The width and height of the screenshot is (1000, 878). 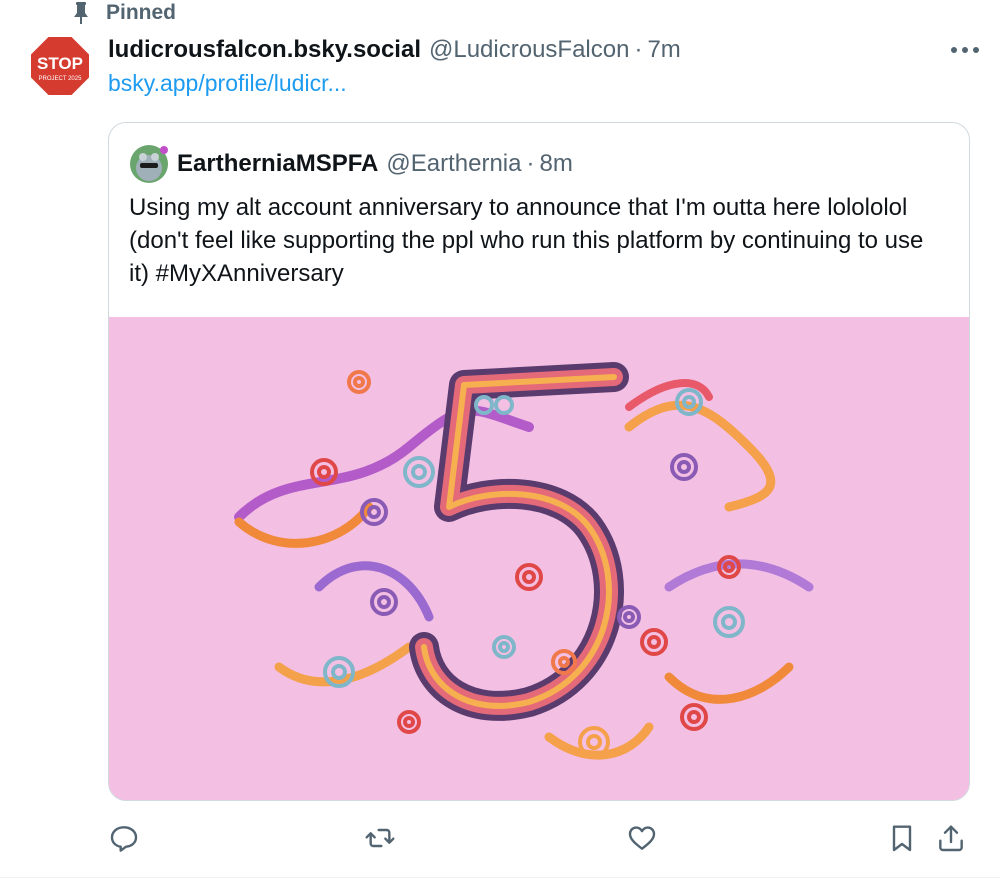 I want to click on author-name: ludicrousfalcon.bsky.social, so click(x=264, y=50).